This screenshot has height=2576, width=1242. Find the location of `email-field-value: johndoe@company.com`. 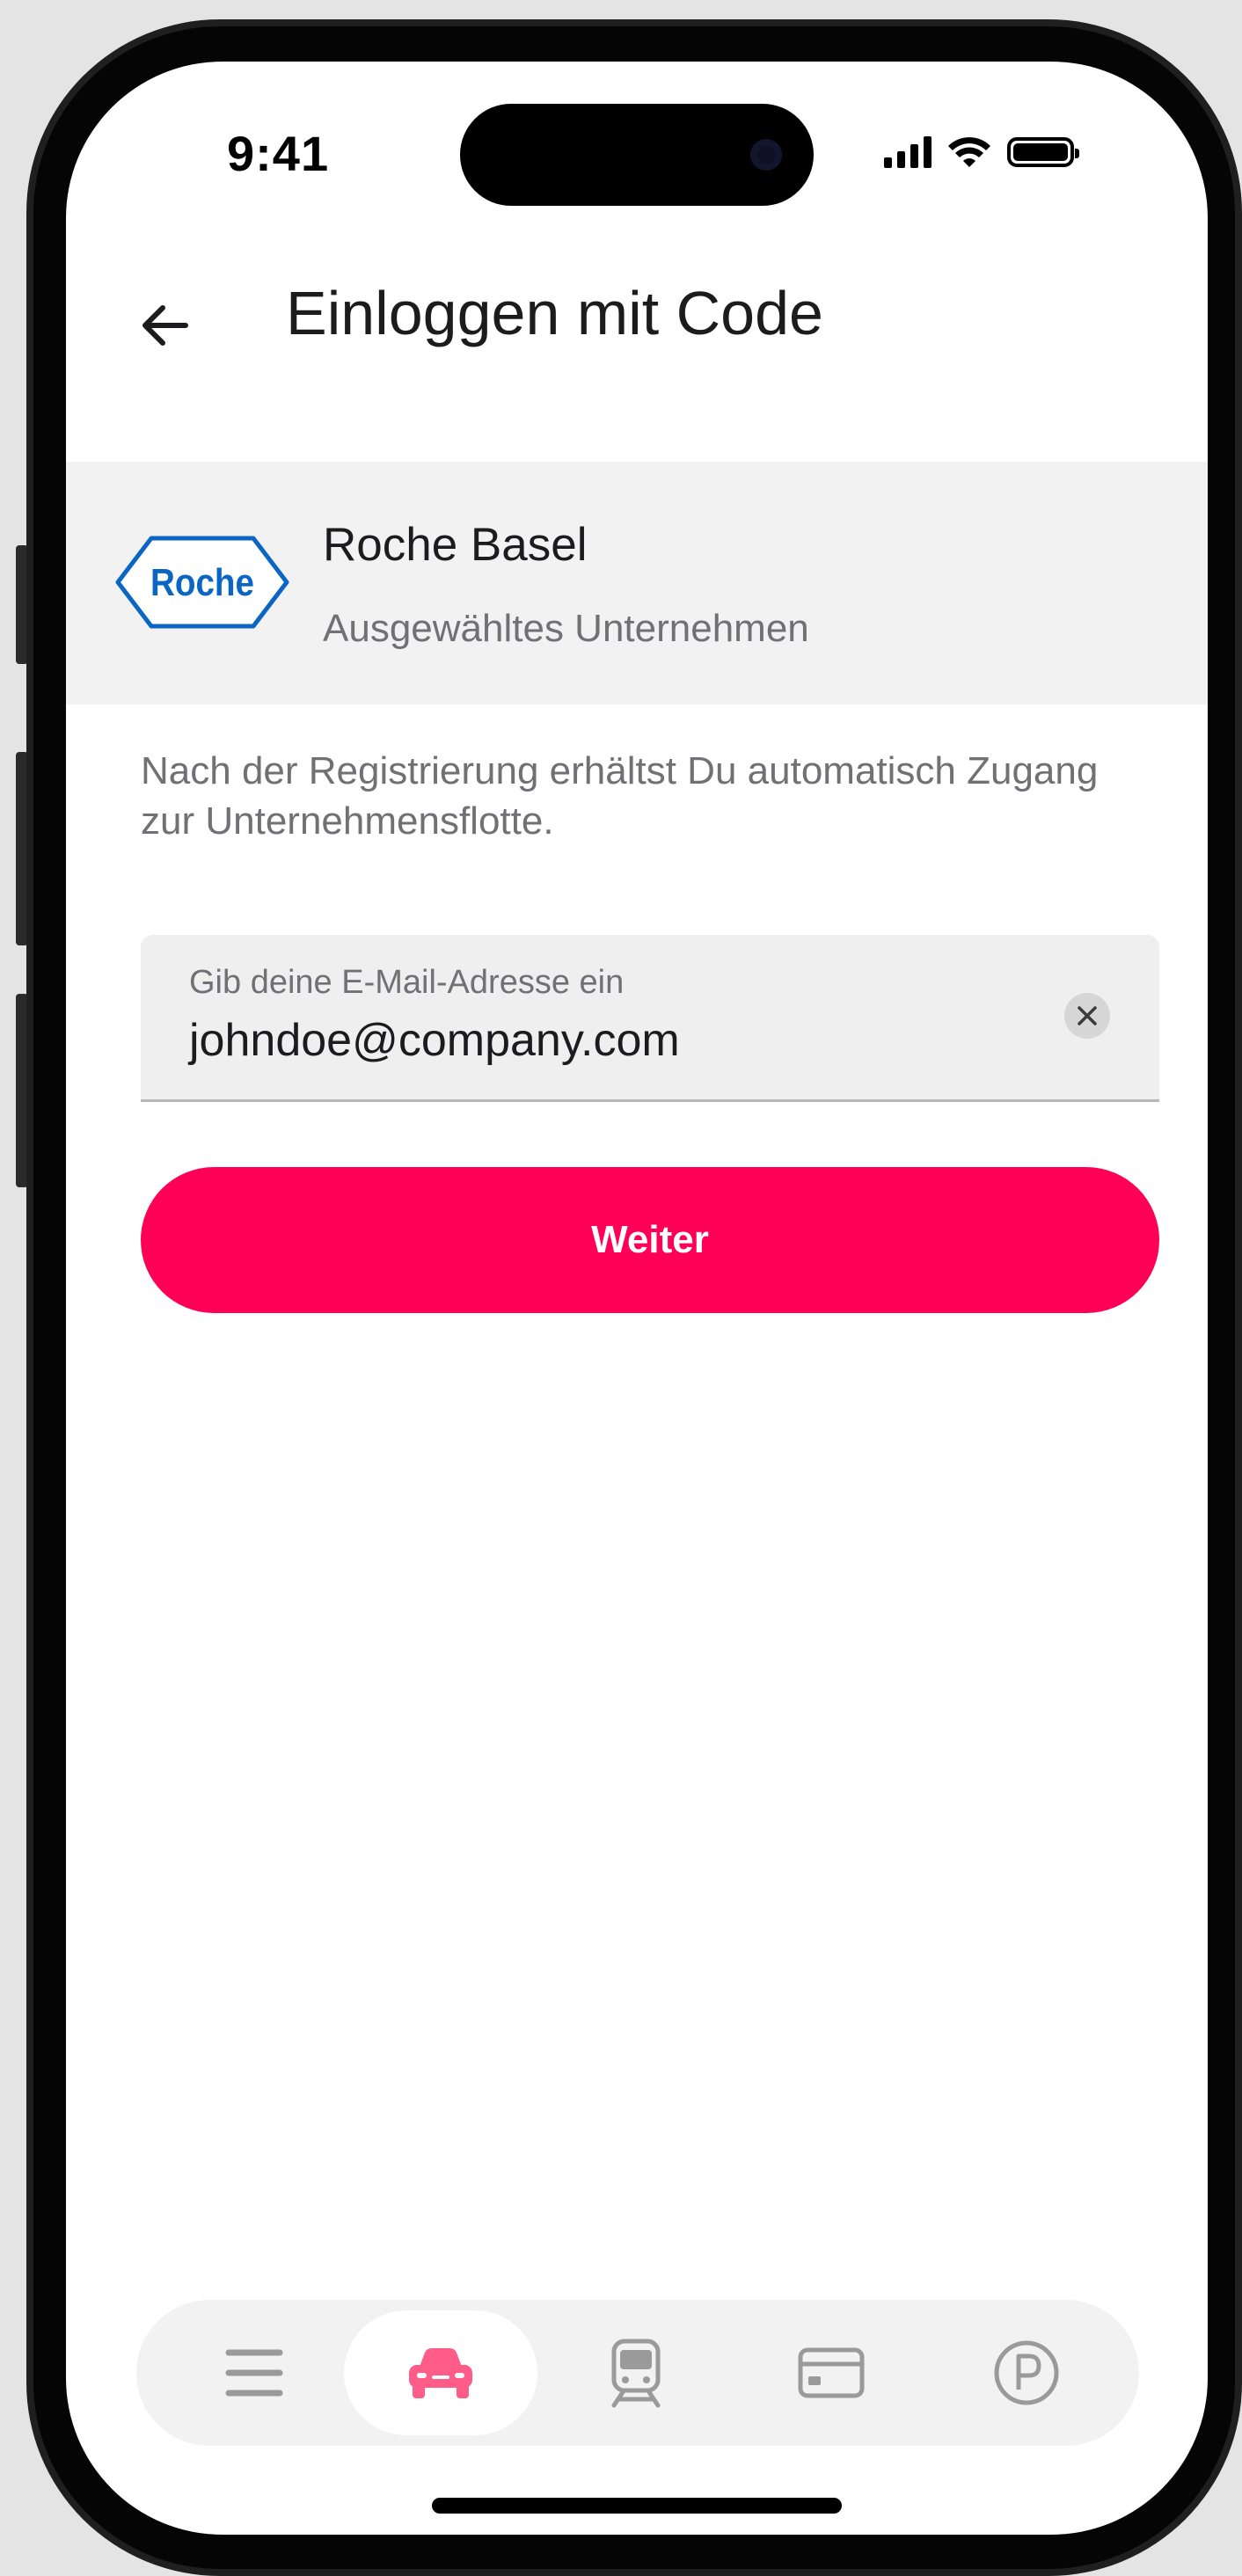

email-field-value: johndoe@company.com is located at coordinates (434, 1040).